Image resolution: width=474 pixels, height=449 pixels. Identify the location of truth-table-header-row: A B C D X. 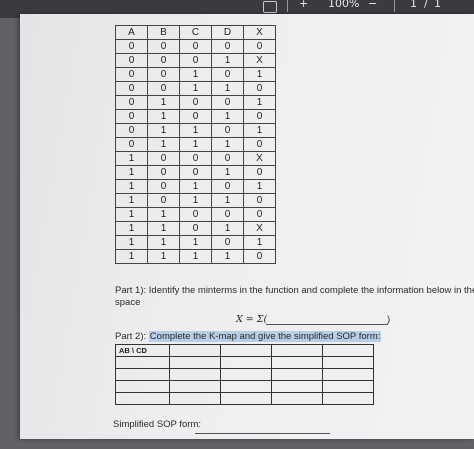
(195, 32).